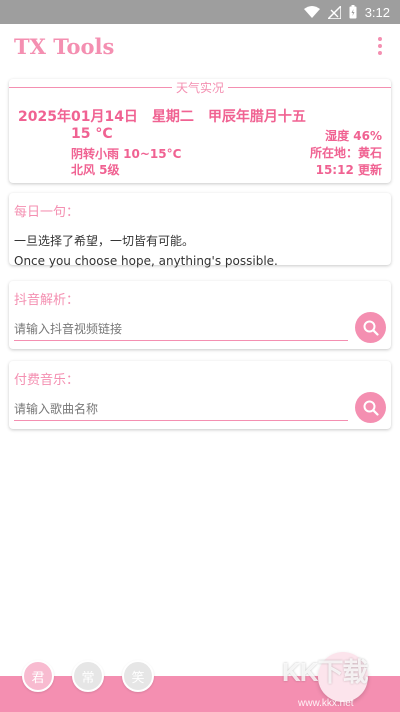 This screenshot has width=400, height=712. What do you see at coordinates (181, 409) in the screenshot?
I see `song-name-input` at bounding box center [181, 409].